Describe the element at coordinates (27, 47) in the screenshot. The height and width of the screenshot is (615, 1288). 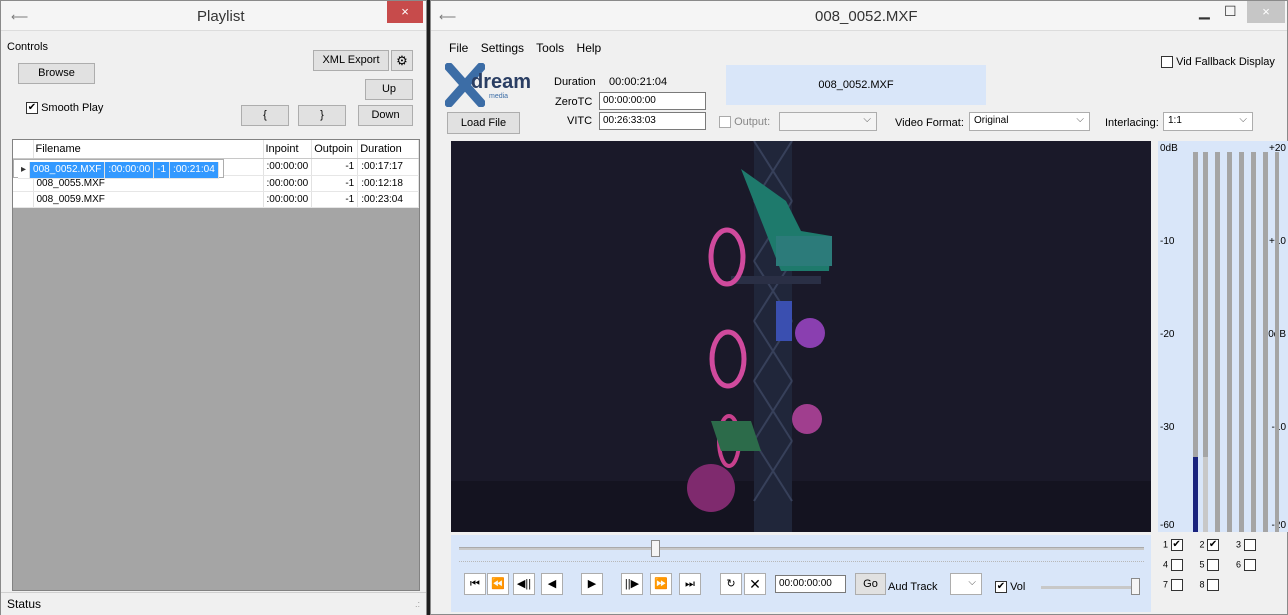
I see `controls-label: Controls` at that location.